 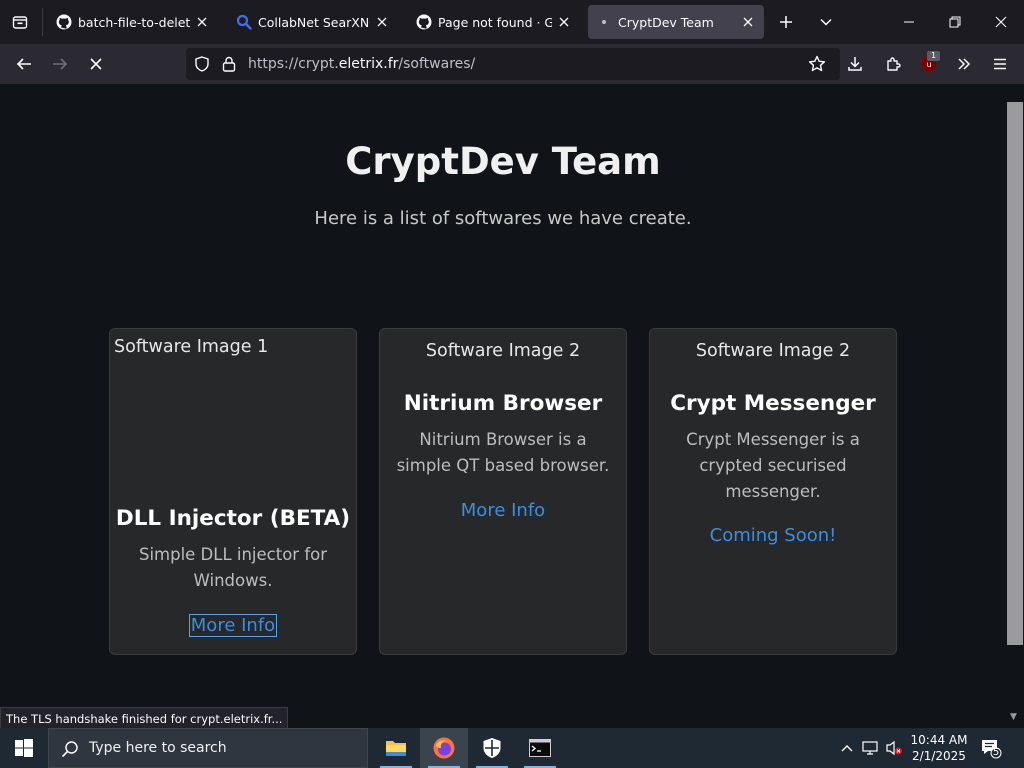 I want to click on software-name: Nitrium Browser, so click(x=503, y=403).